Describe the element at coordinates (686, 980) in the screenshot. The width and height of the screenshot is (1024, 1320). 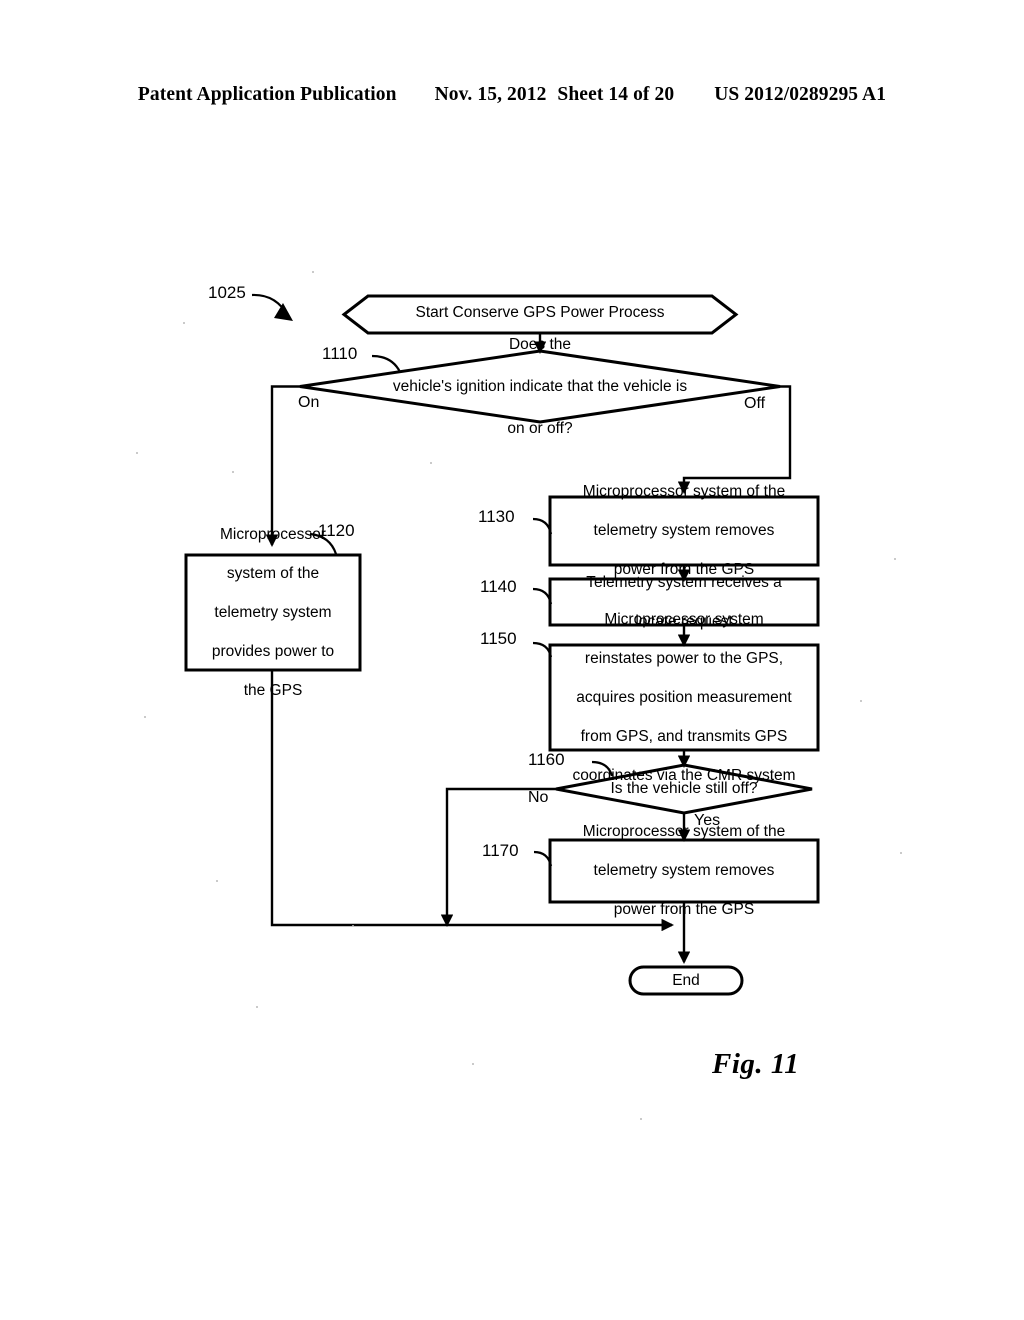
I see `end-terminator-shape` at that location.